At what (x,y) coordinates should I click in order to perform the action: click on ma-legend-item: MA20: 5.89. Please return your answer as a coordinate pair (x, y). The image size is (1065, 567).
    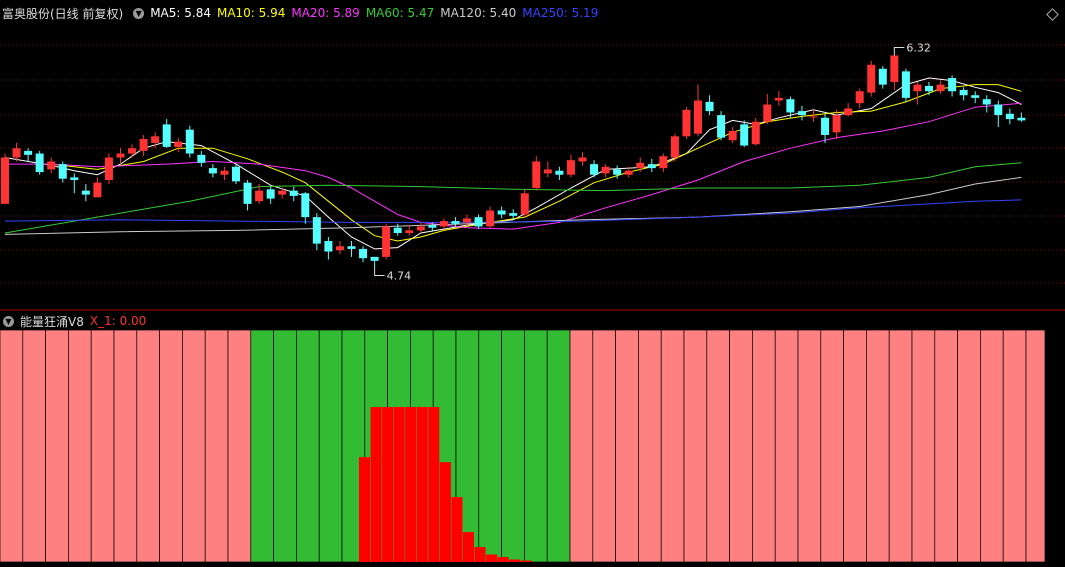
    Looking at the image, I should click on (325, 13).